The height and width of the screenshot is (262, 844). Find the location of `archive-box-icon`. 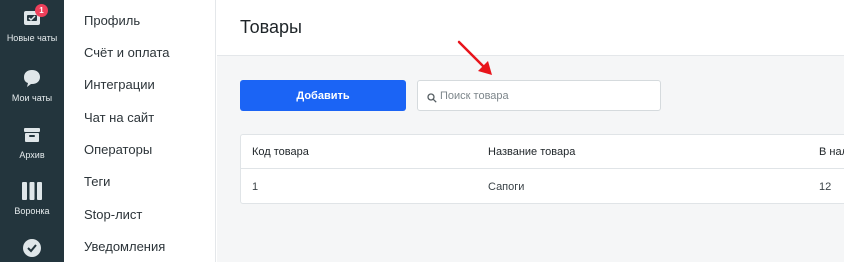

archive-box-icon is located at coordinates (32, 135).